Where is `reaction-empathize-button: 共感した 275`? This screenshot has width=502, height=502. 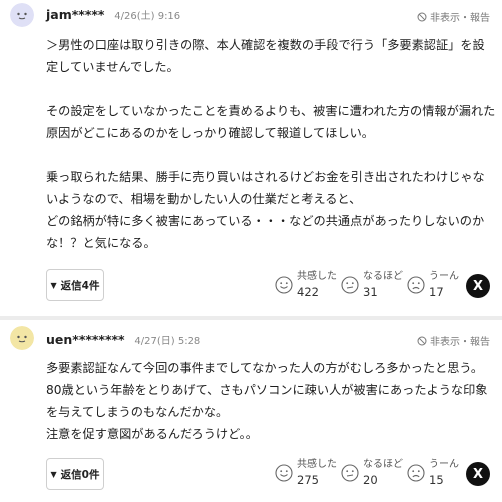 reaction-empathize-button: 共感した 275 is located at coordinates (308, 473).